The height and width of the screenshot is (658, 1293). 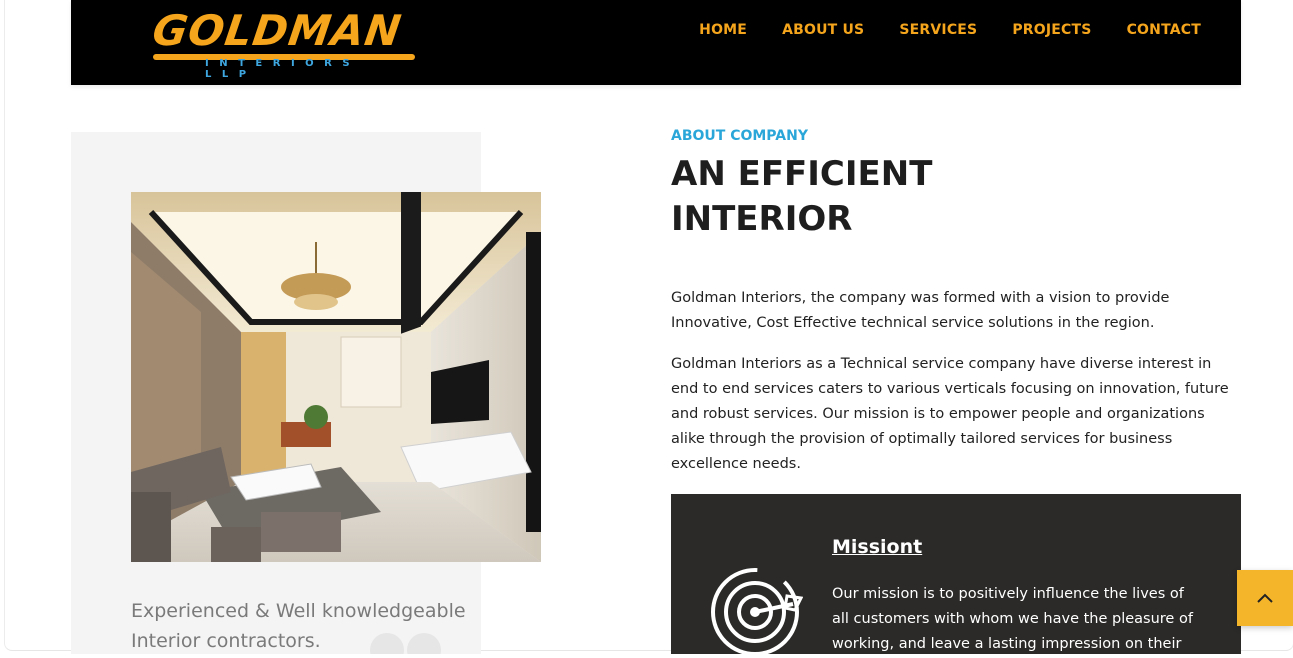 I want to click on headline-line-1: AN EFFICIENT, so click(x=802, y=174).